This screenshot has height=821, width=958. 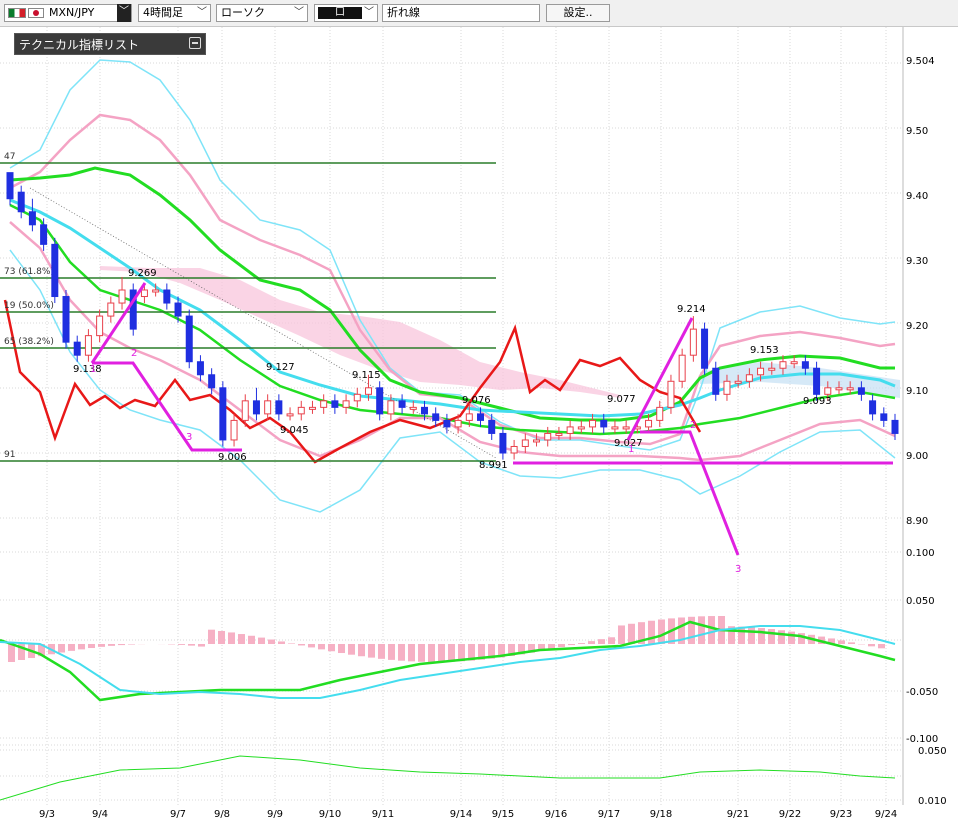 What do you see at coordinates (556, 814) in the screenshot?
I see `date-tick-label: 9/16` at bounding box center [556, 814].